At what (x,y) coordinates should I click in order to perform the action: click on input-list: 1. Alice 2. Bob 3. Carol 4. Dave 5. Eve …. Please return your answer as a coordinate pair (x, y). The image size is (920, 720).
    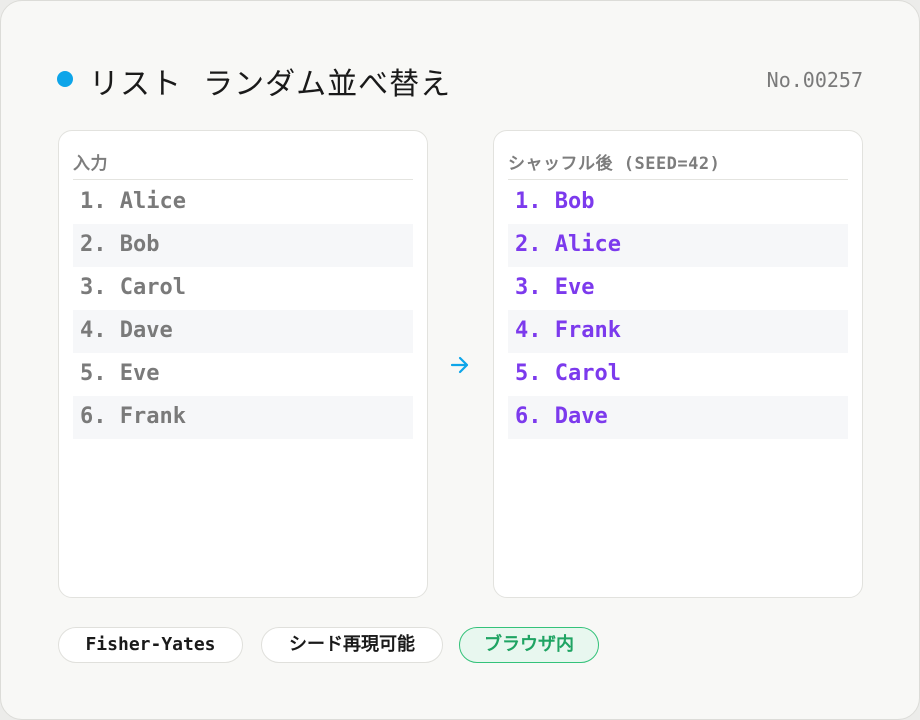
    Looking at the image, I should click on (243, 310).